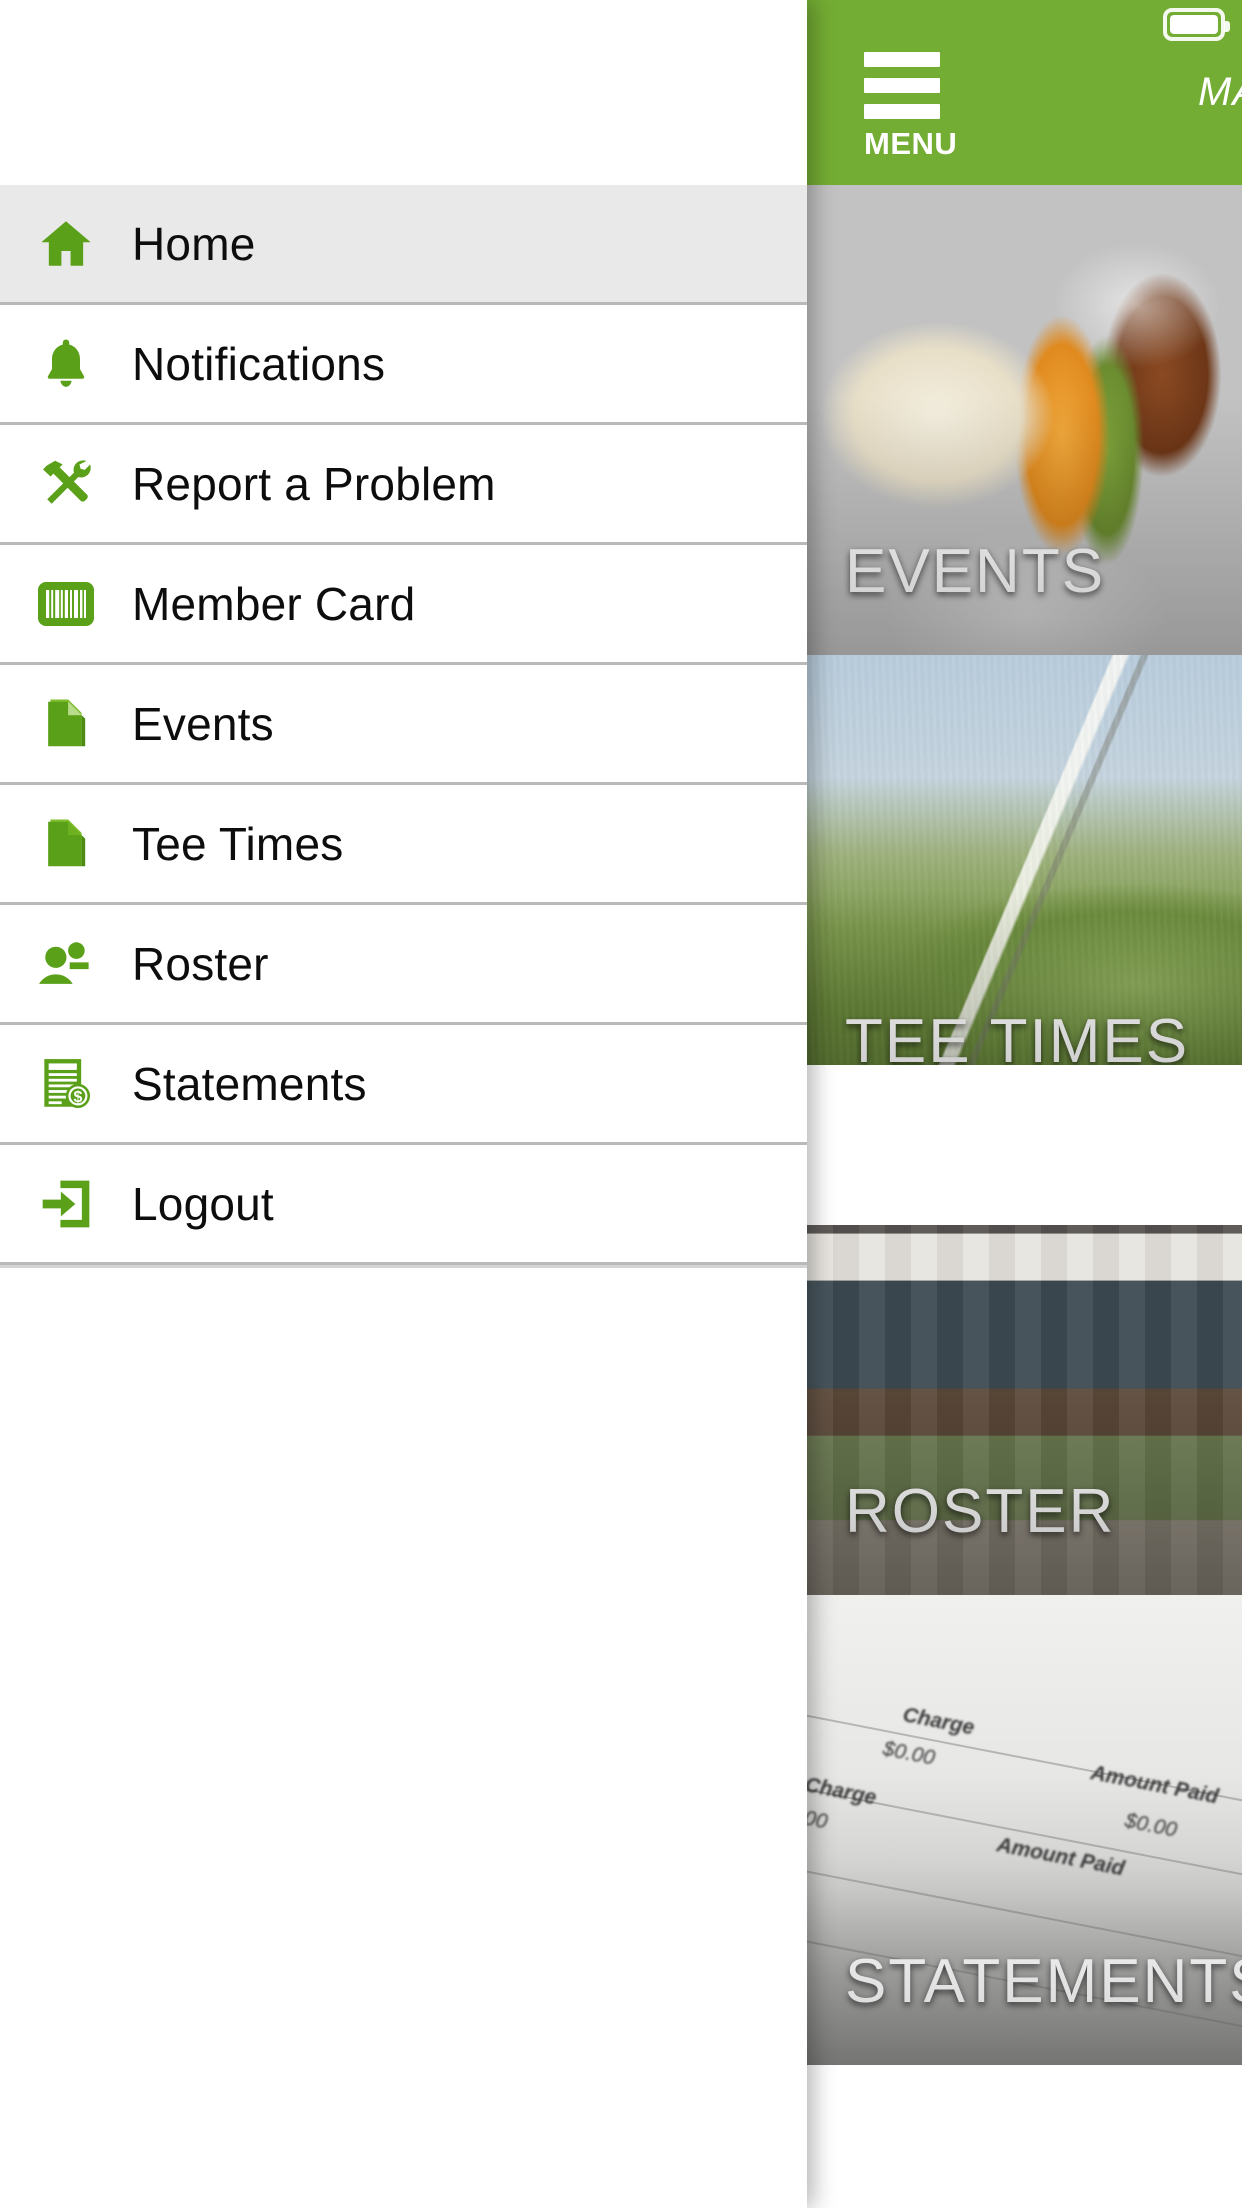 The width and height of the screenshot is (1242, 2208). I want to click on card-tee-times: TEE TIMES, so click(1024, 890).